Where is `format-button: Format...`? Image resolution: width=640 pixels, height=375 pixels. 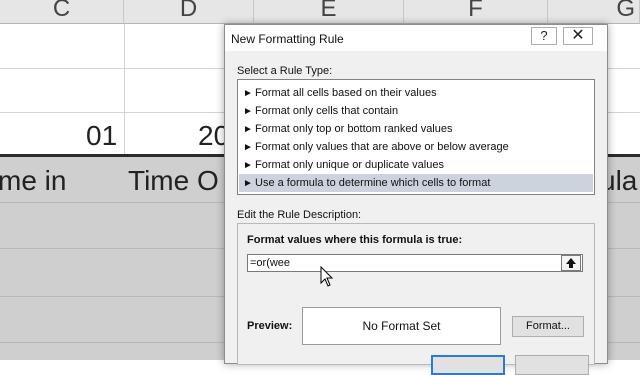
format-button: Format... is located at coordinates (548, 326).